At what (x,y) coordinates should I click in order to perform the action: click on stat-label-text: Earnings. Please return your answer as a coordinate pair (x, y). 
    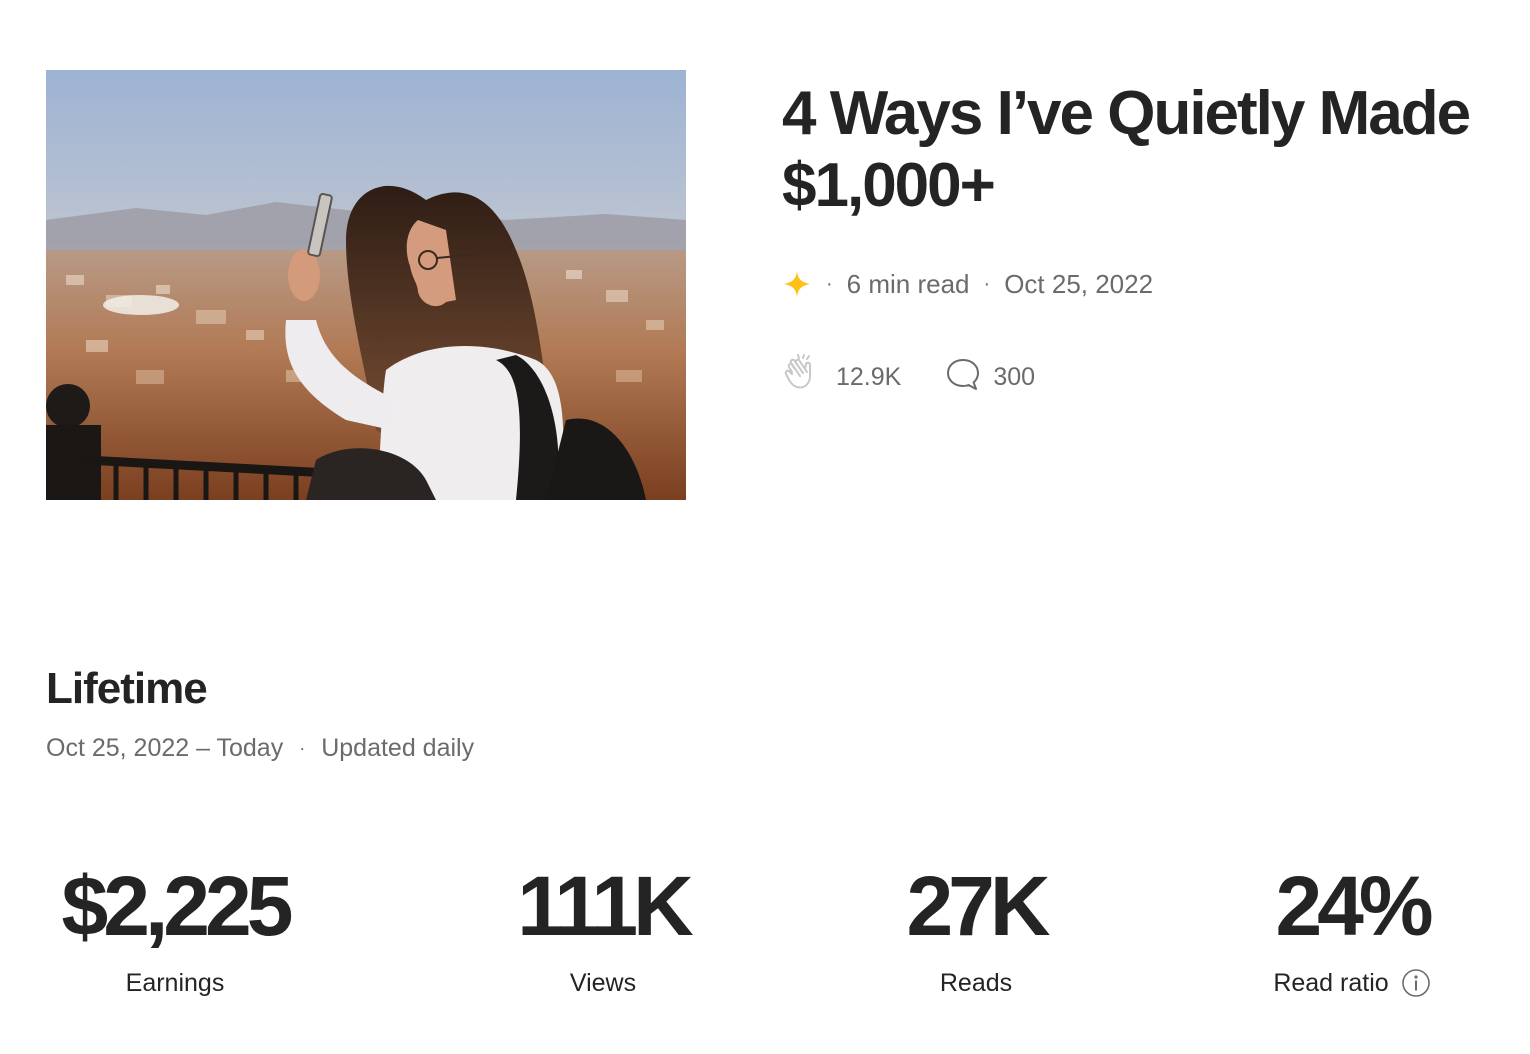
    Looking at the image, I should click on (175, 983).